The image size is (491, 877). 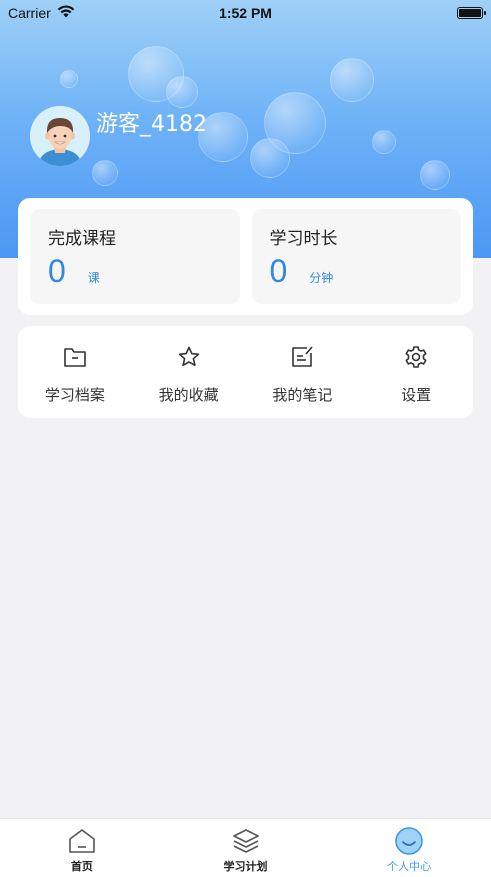 I want to click on star-icon, so click(x=189, y=357).